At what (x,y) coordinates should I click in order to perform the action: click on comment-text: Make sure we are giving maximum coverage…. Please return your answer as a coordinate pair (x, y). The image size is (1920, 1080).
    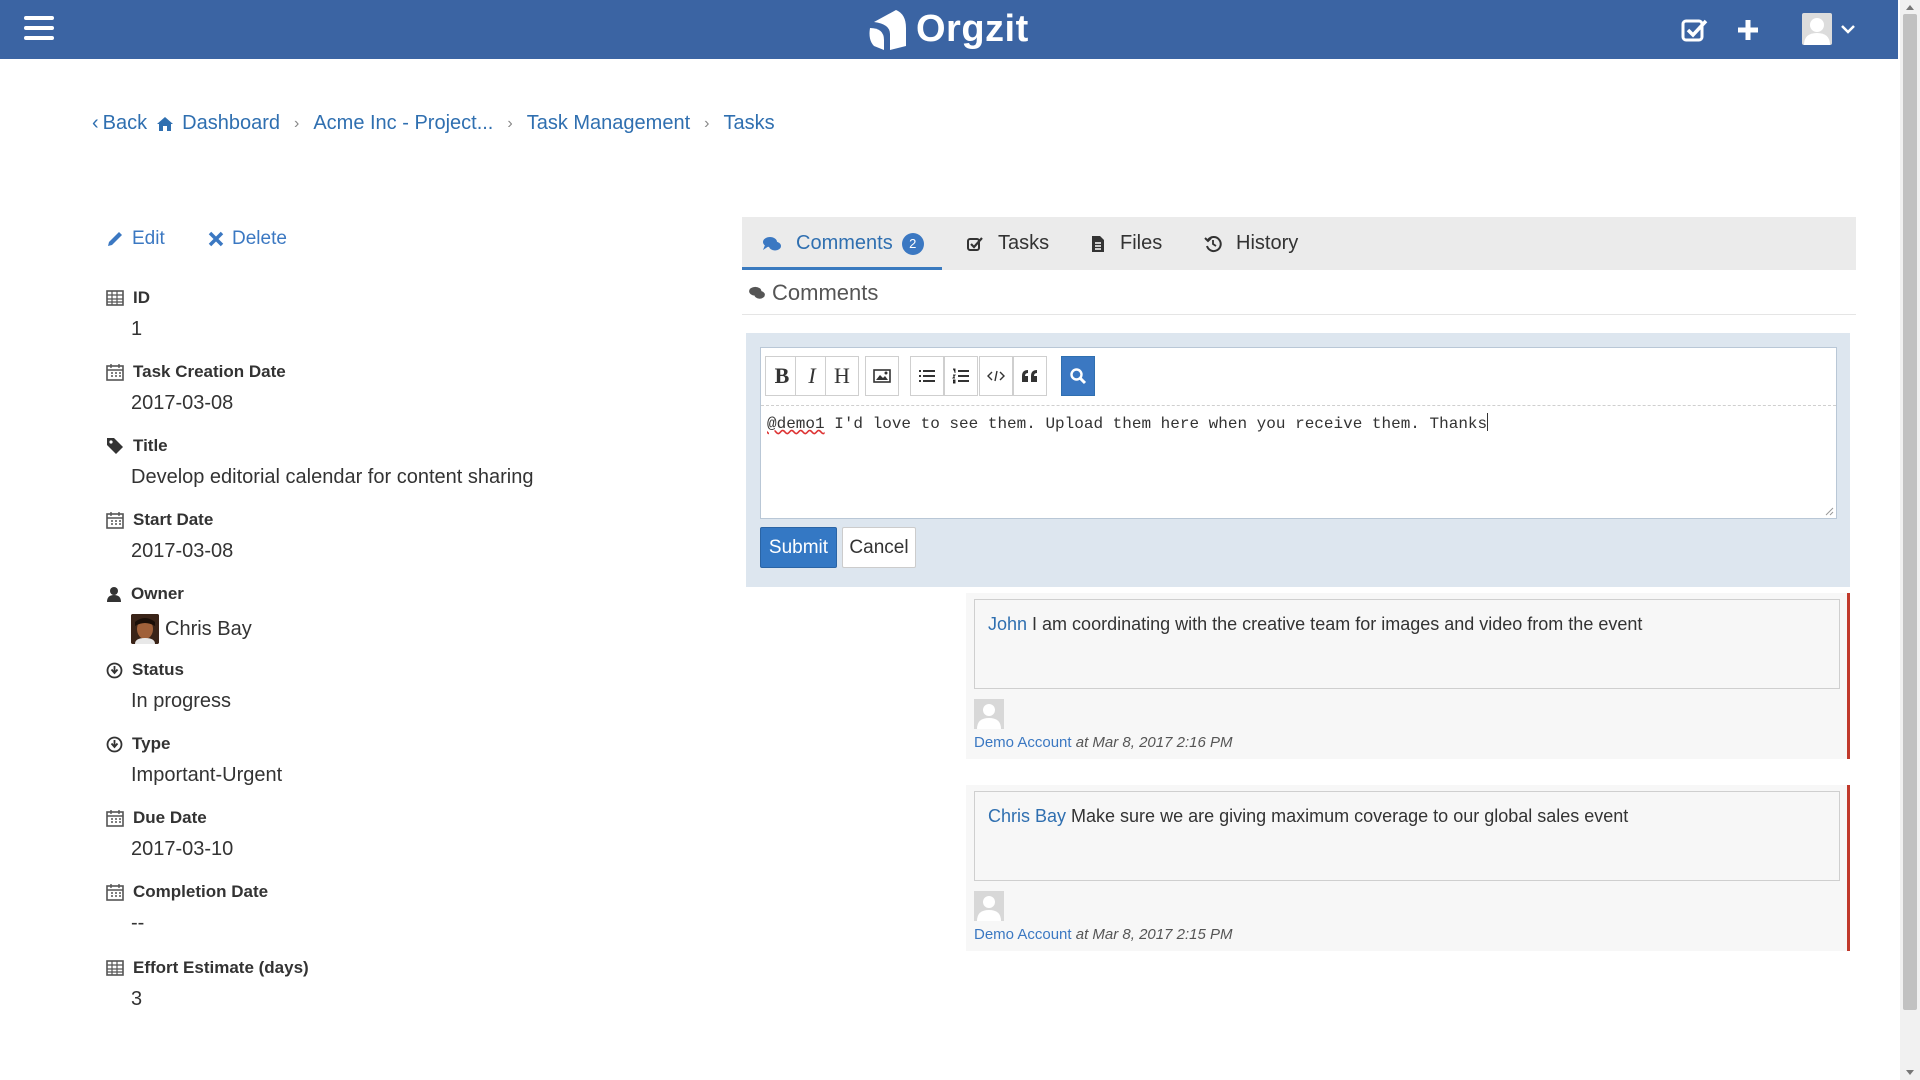
    Looking at the image, I should click on (1347, 816).